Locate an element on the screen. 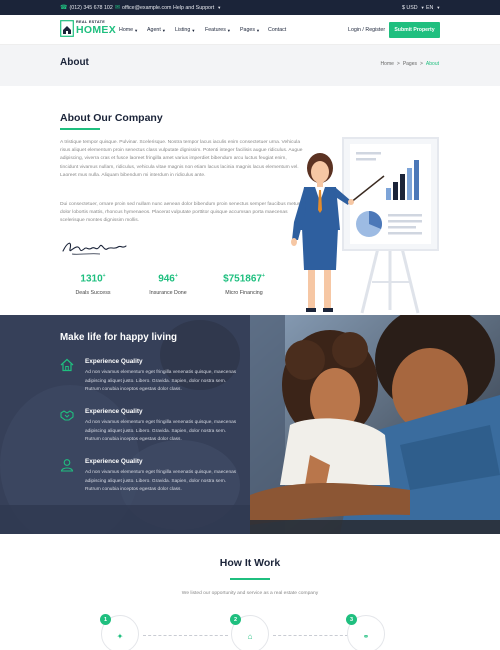  nav-listing: Listing ▼ is located at coordinates (185, 30).